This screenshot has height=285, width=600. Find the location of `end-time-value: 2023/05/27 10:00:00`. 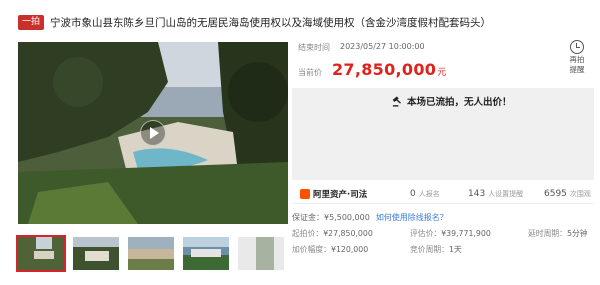

end-time-value: 2023/05/27 10:00:00 is located at coordinates (382, 46).